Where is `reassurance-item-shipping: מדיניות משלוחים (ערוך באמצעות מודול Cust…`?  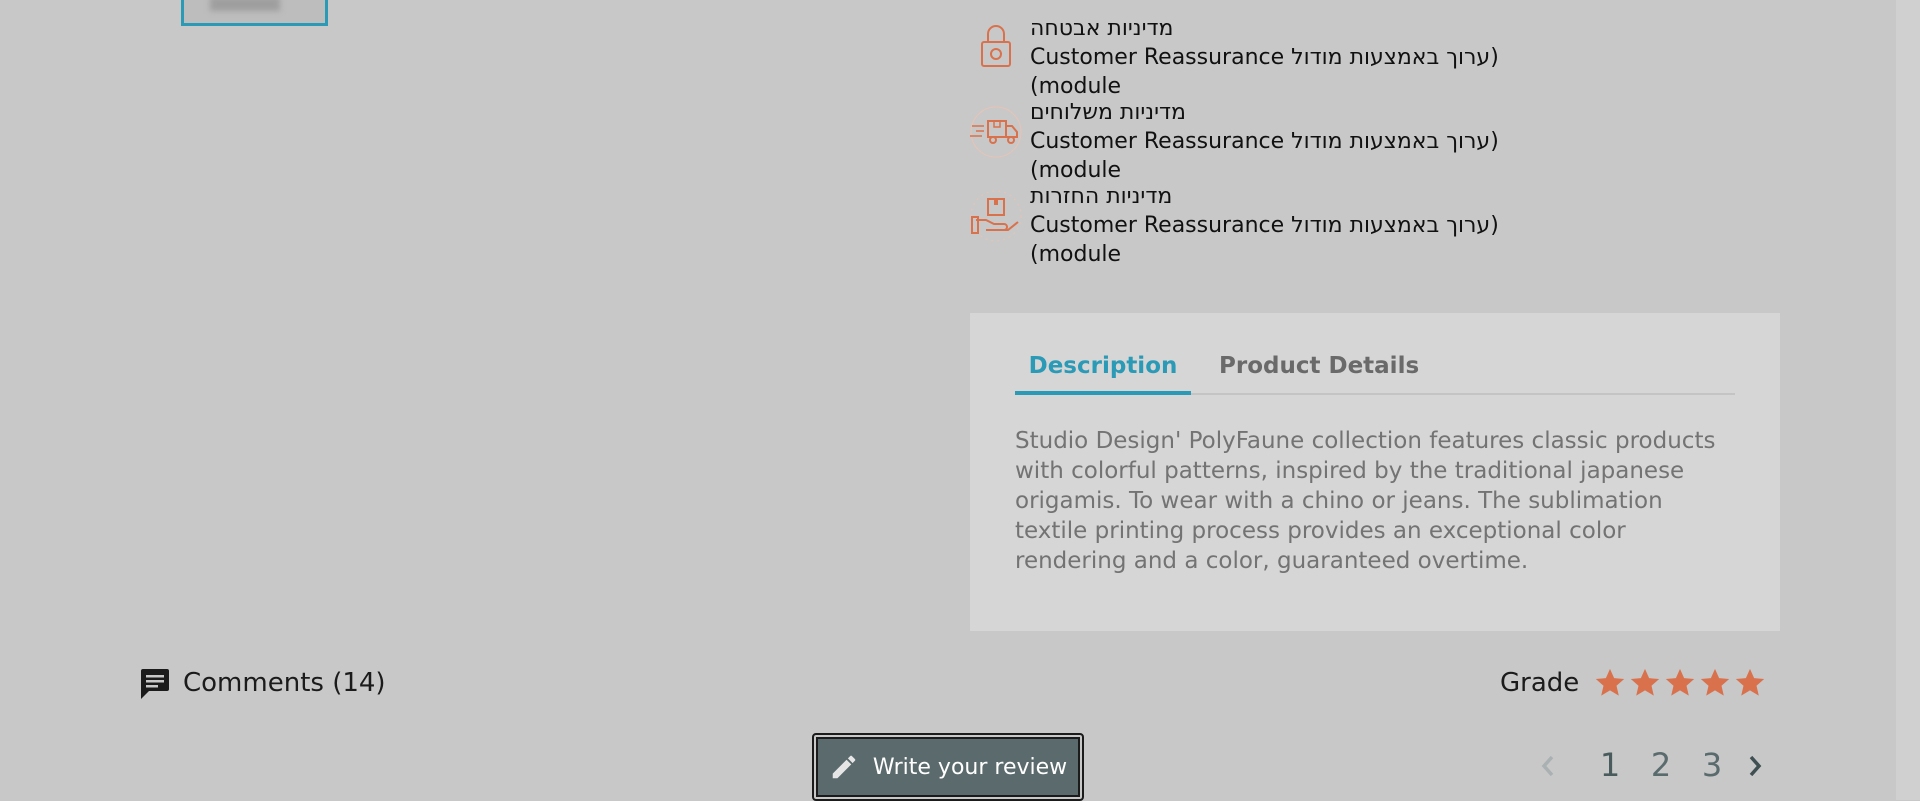
reassurance-item-shipping: מדיניות משלוחים (ערוך באמצעות מודול Cust… is located at coordinates (1288, 140).